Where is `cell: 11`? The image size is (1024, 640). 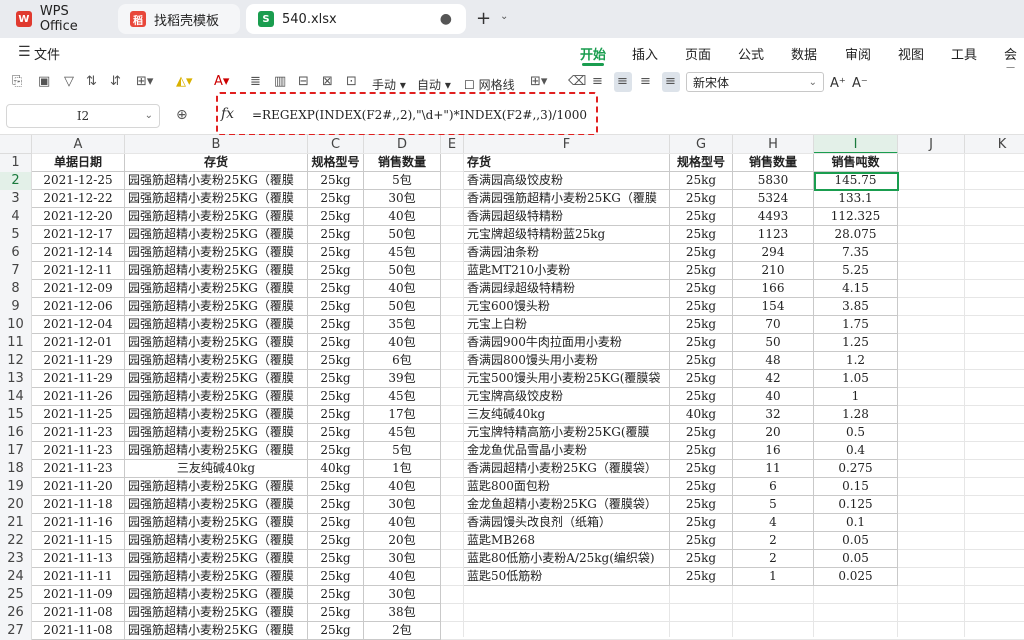
cell: 11 is located at coordinates (773, 469).